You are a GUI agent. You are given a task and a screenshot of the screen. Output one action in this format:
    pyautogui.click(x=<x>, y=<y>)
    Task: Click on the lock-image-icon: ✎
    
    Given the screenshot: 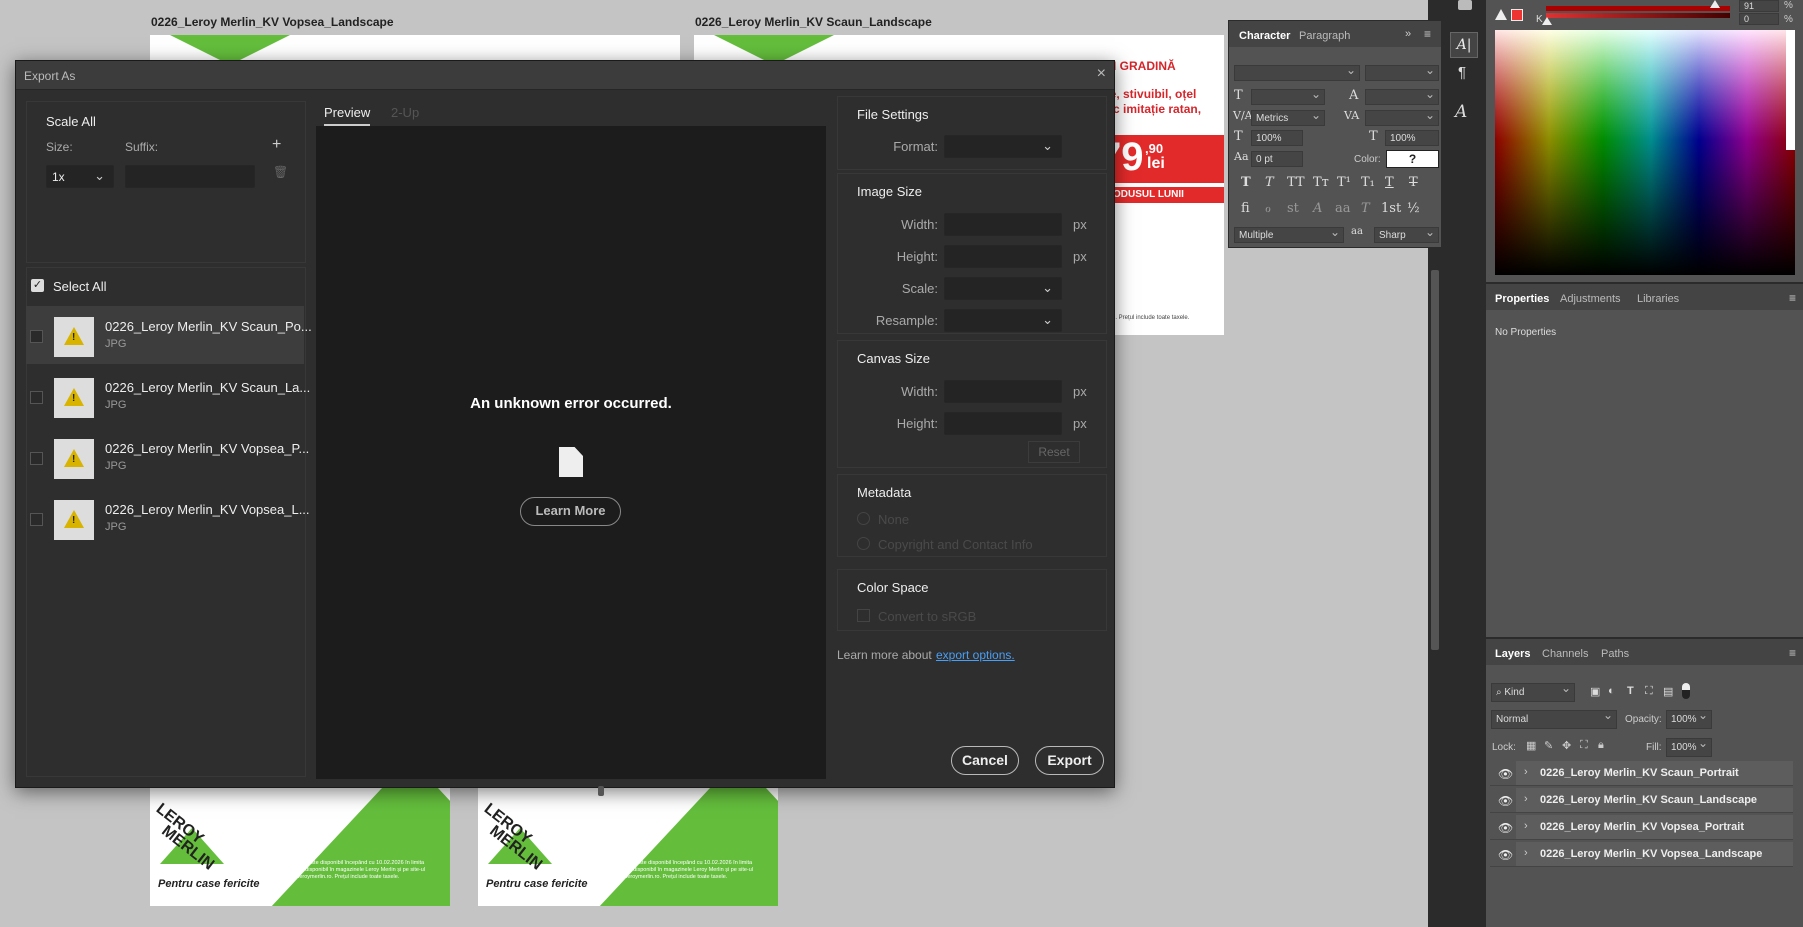 What is the action you would take?
    pyautogui.click(x=1548, y=745)
    